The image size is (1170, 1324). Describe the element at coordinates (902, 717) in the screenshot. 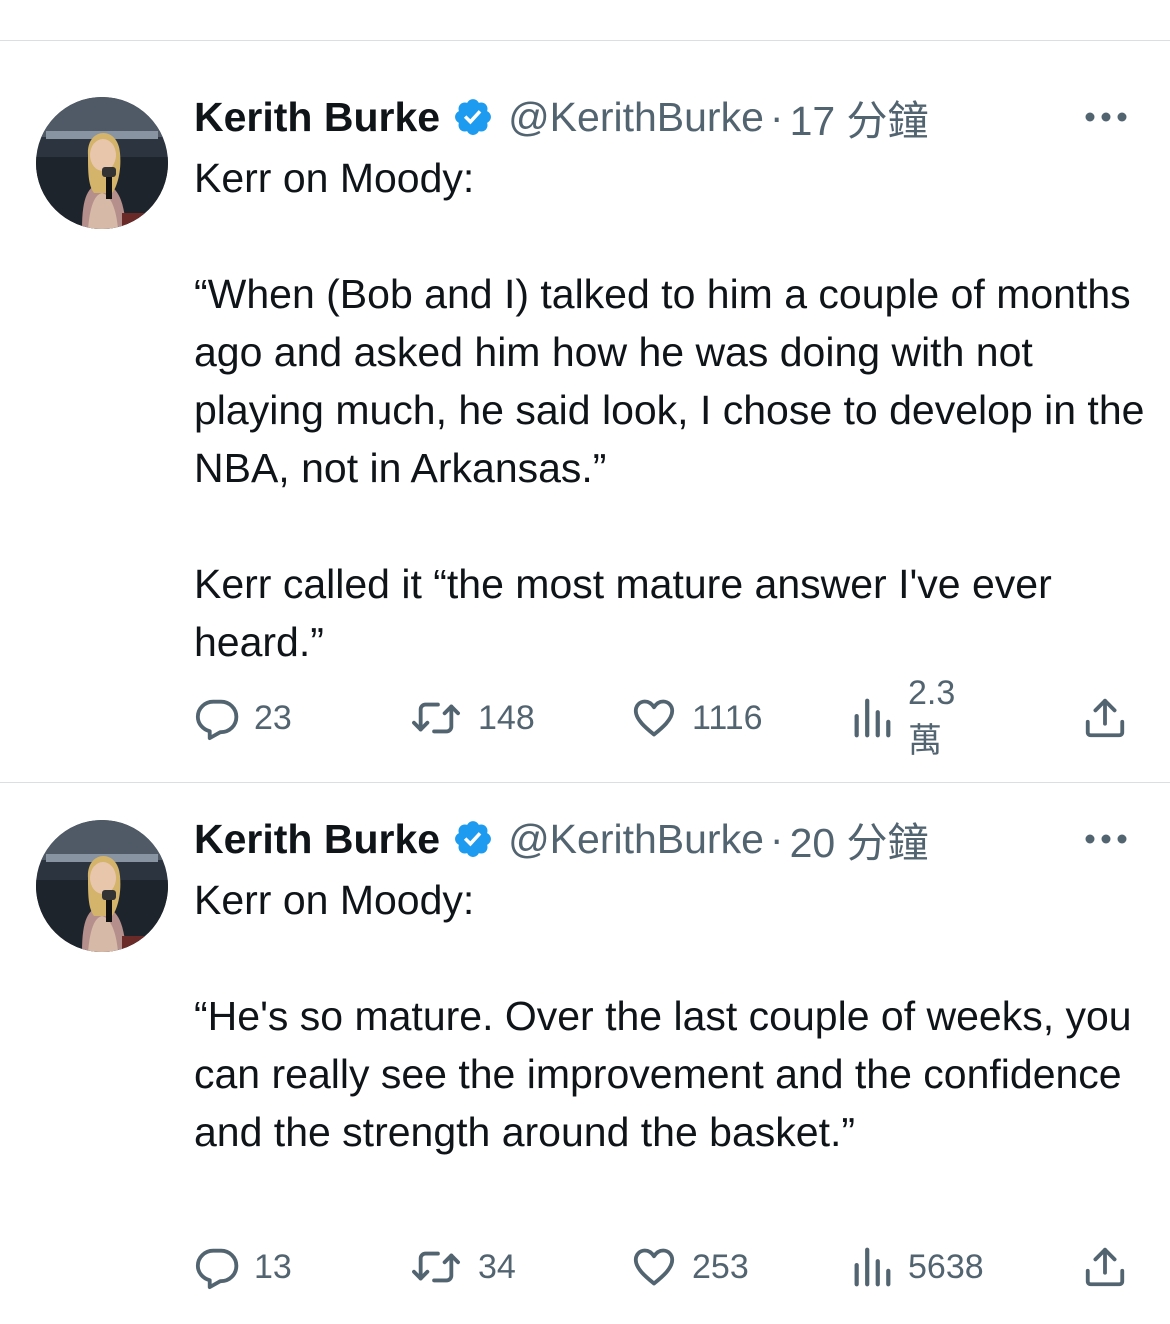

I see `views-button: 2.3萬` at that location.